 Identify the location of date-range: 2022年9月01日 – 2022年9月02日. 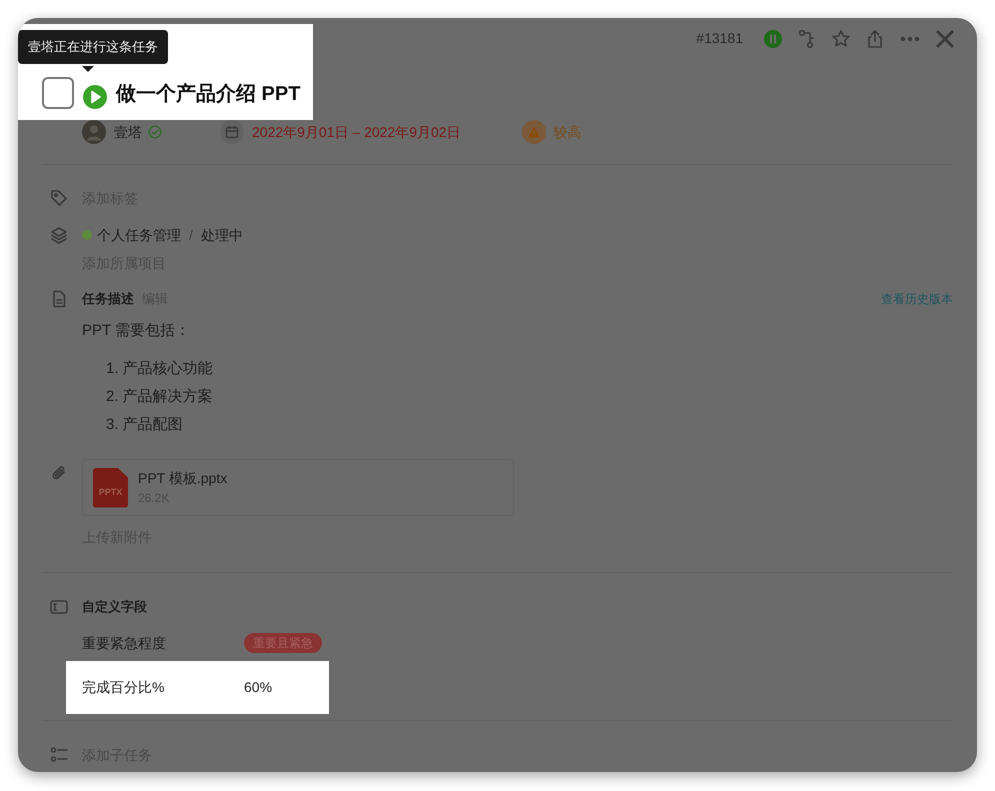
(356, 132).